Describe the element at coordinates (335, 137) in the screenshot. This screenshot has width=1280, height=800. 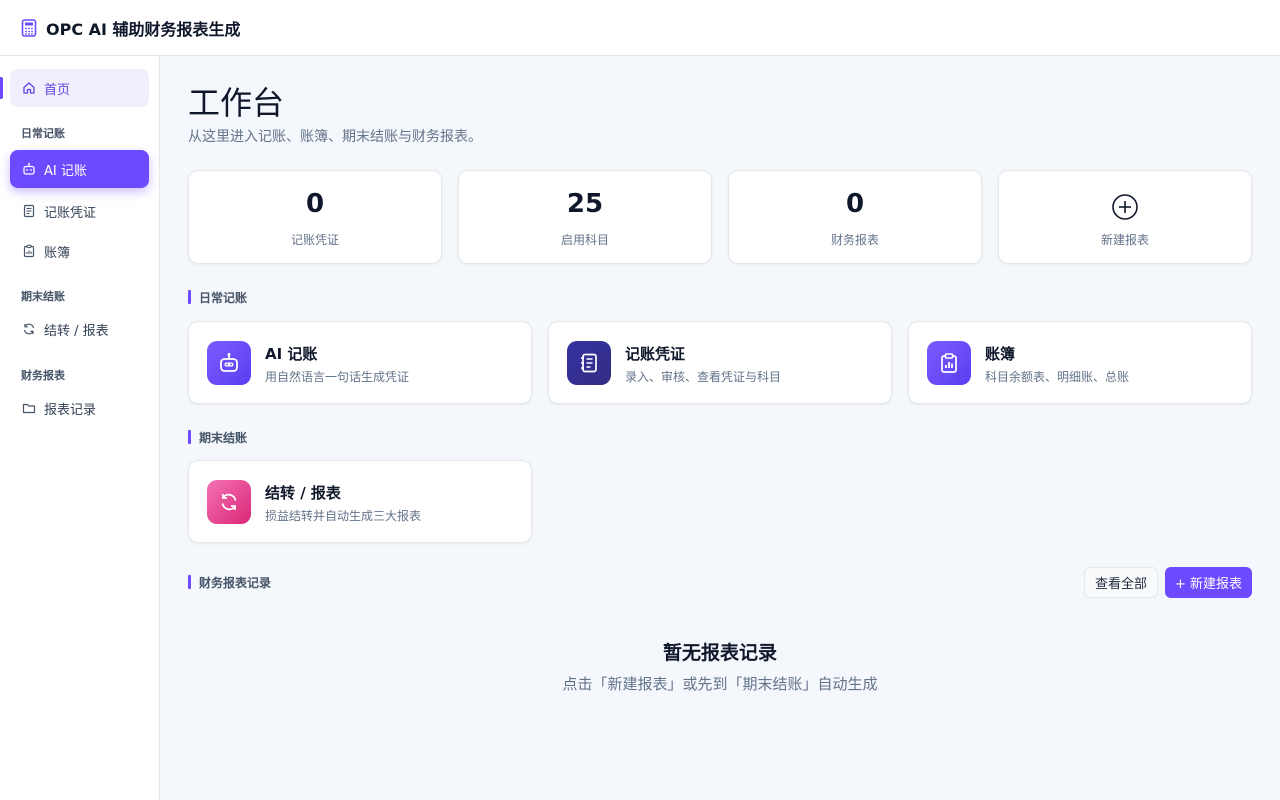
I see `page-subtitle: 从这里进入记账、账簿、期末结账与财务报表。` at that location.